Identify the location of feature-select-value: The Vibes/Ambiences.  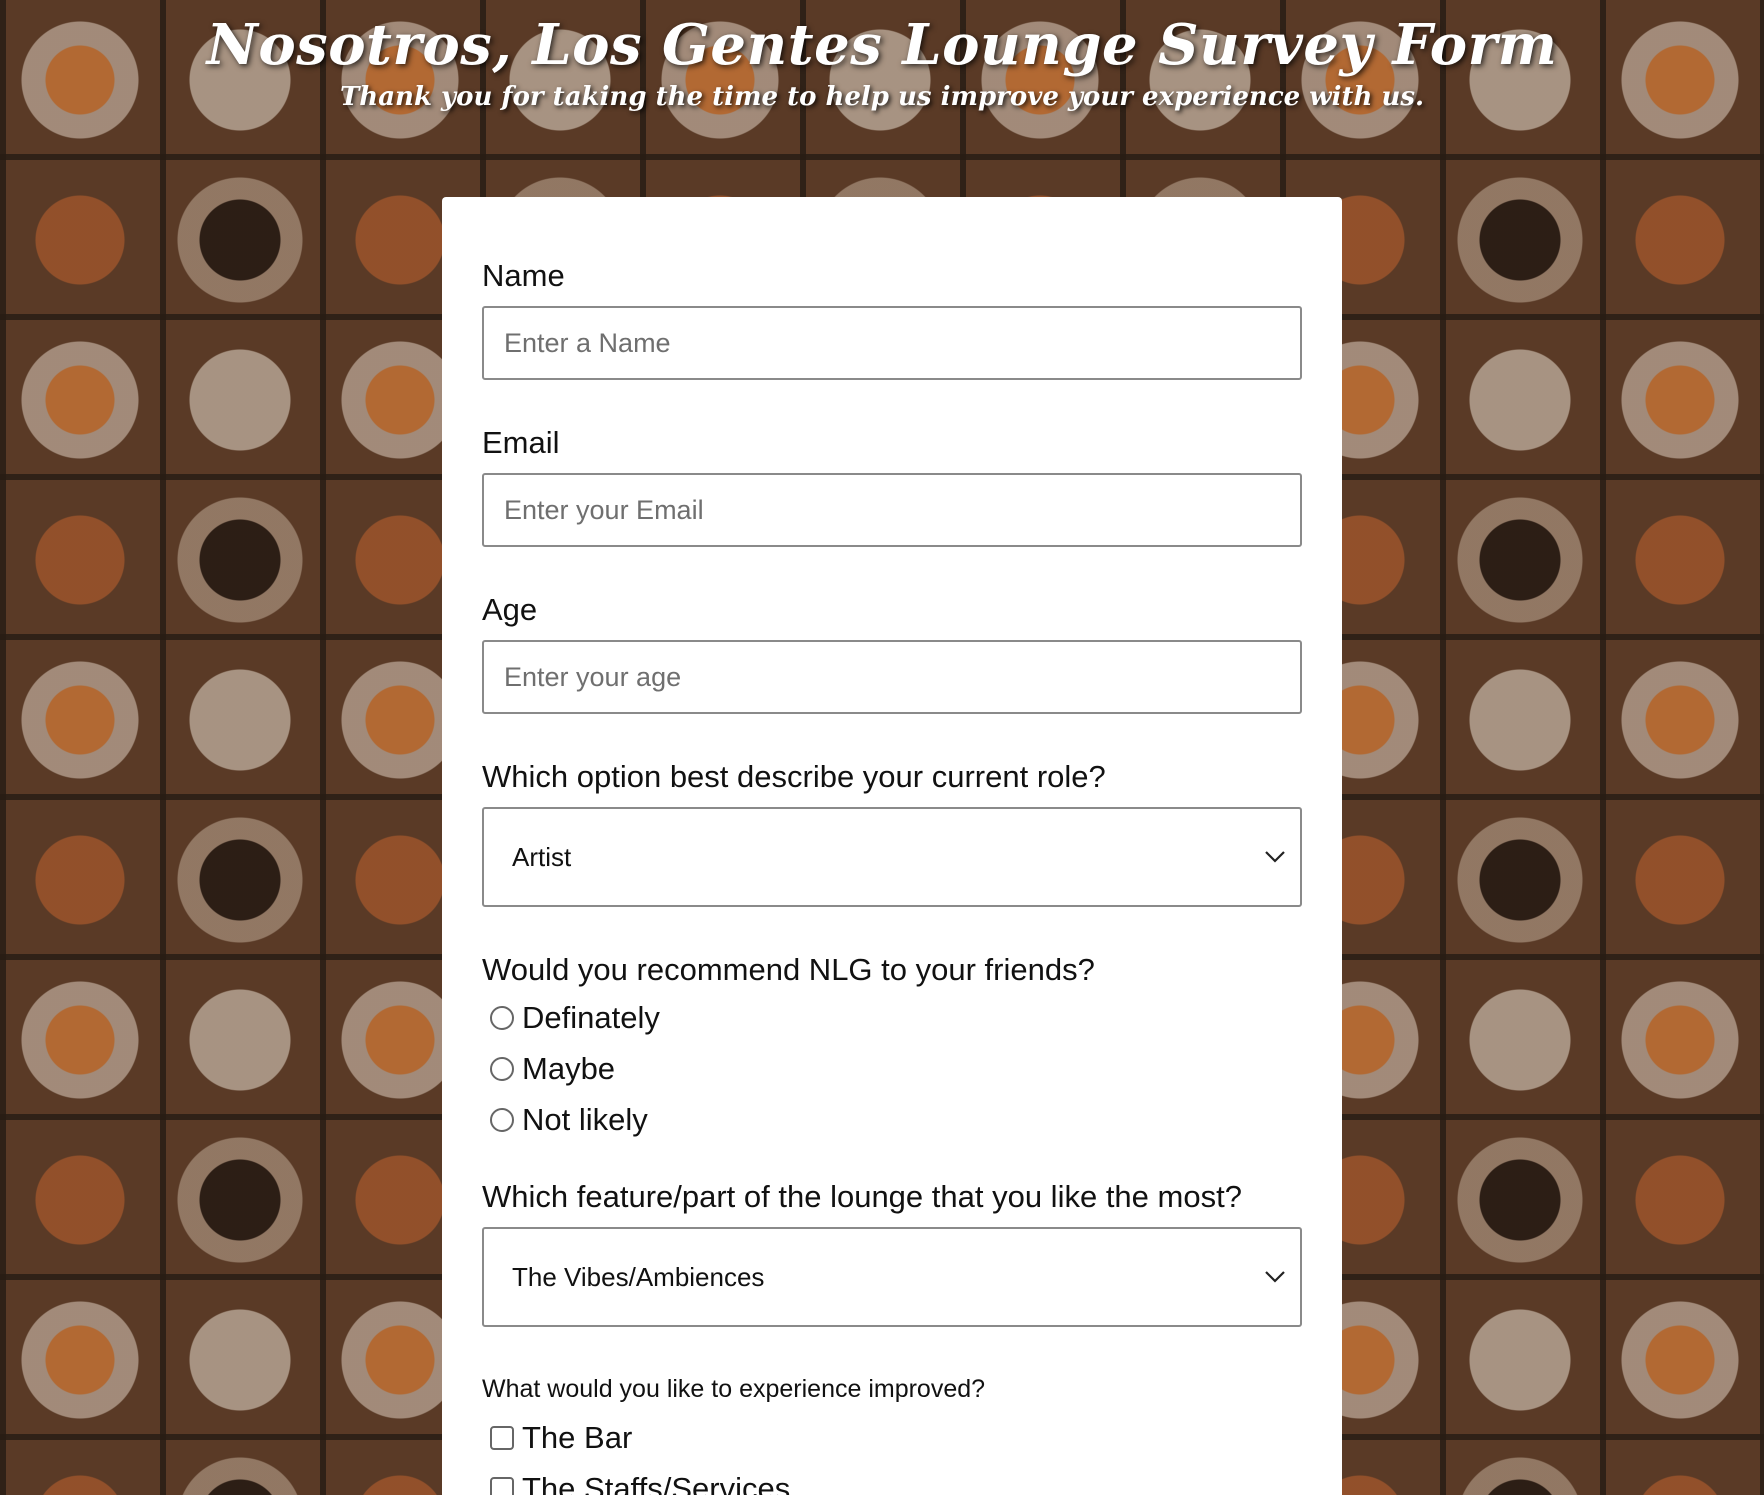
(638, 1276).